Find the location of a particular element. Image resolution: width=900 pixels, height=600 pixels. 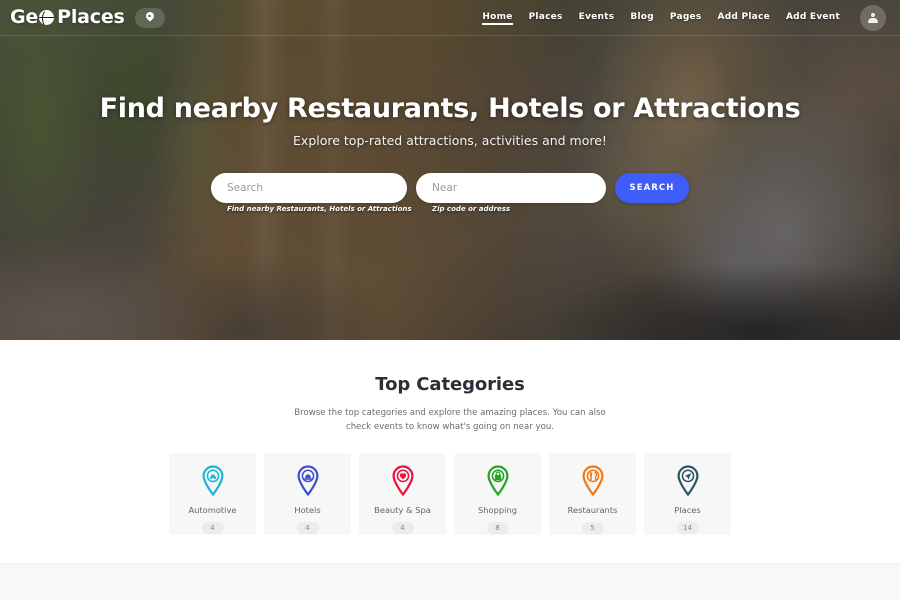

category-card-places: Places 14 is located at coordinates (687, 493).